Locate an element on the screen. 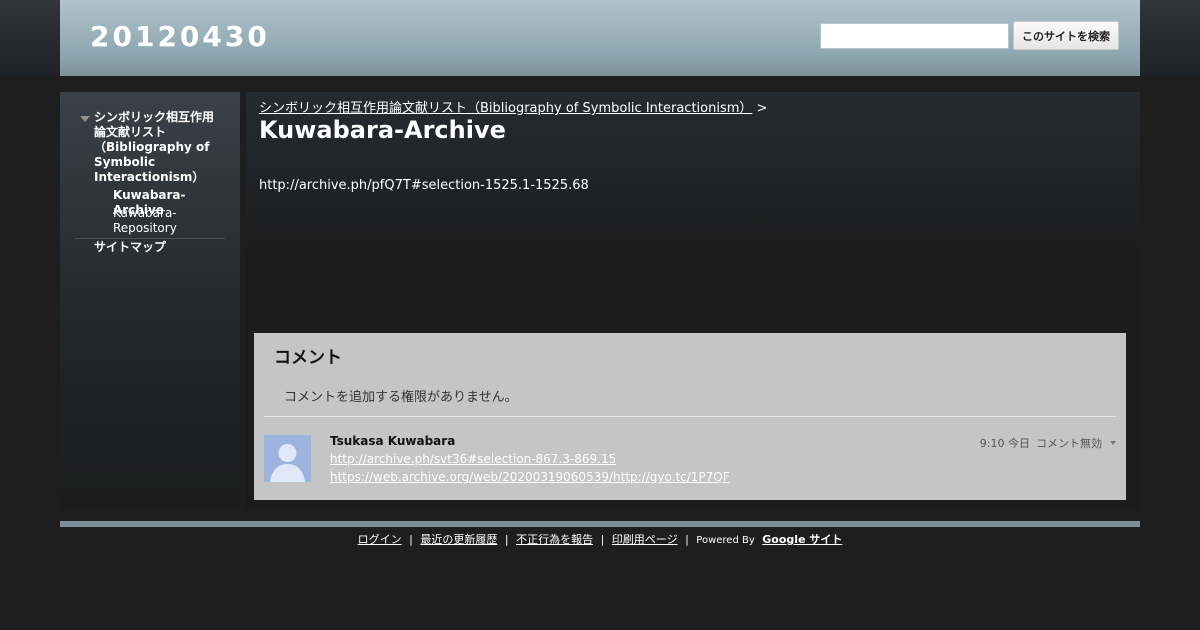  search-button: このサイトを検索 is located at coordinates (1066, 35).